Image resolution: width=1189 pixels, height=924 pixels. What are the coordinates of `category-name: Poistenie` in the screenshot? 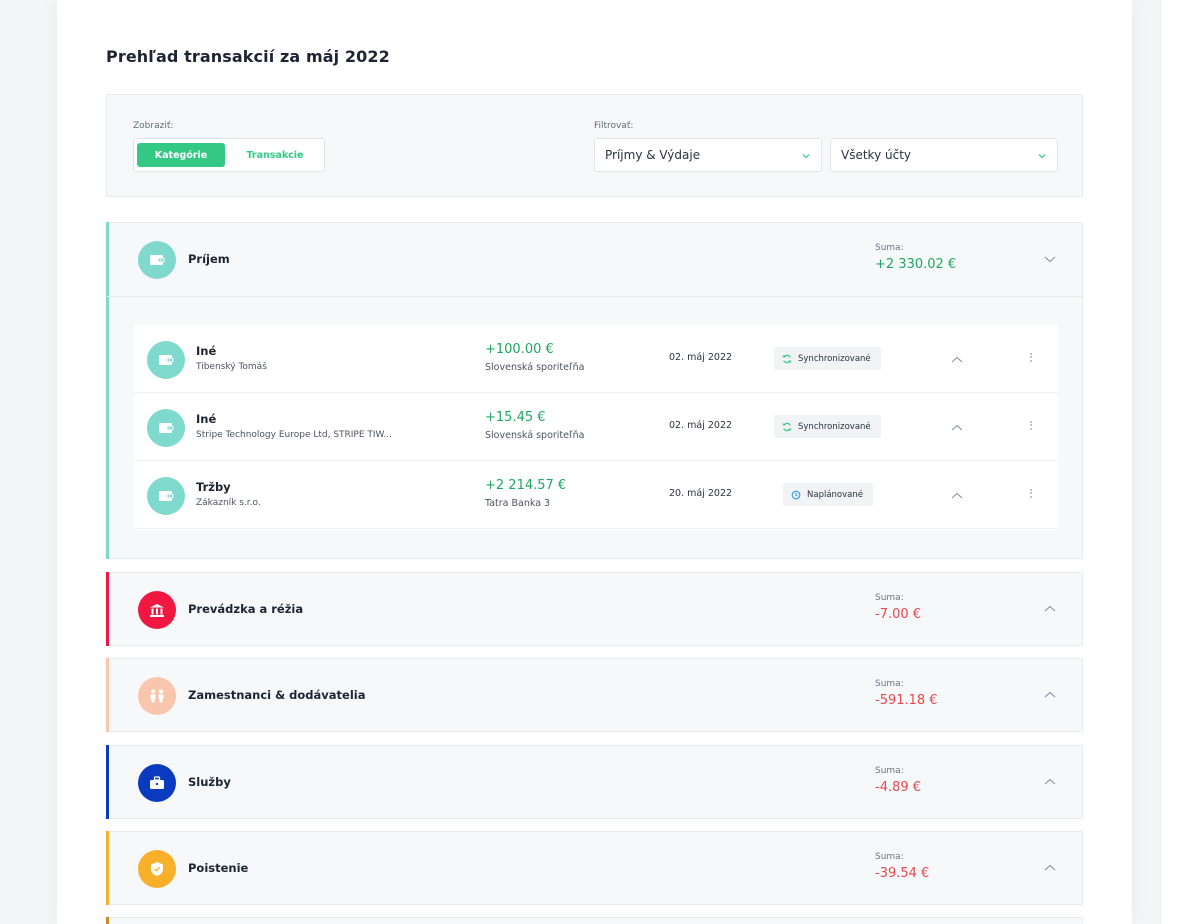 It's located at (218, 868).